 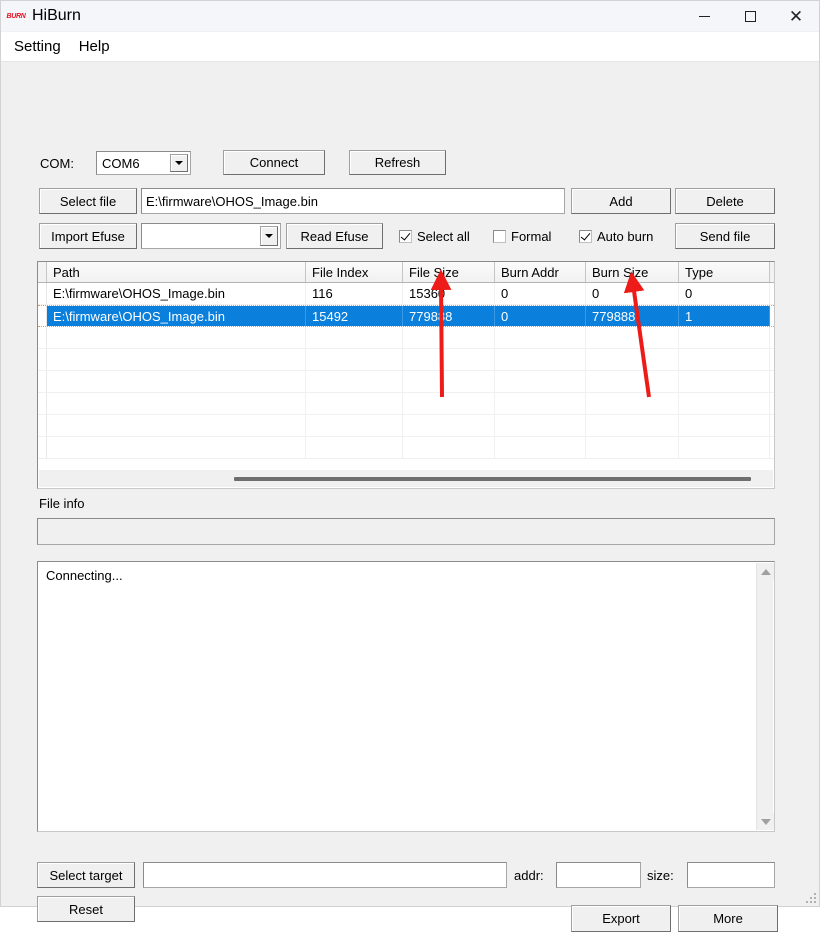 What do you see at coordinates (88, 201) in the screenshot?
I see `select-file-button: Select file` at bounding box center [88, 201].